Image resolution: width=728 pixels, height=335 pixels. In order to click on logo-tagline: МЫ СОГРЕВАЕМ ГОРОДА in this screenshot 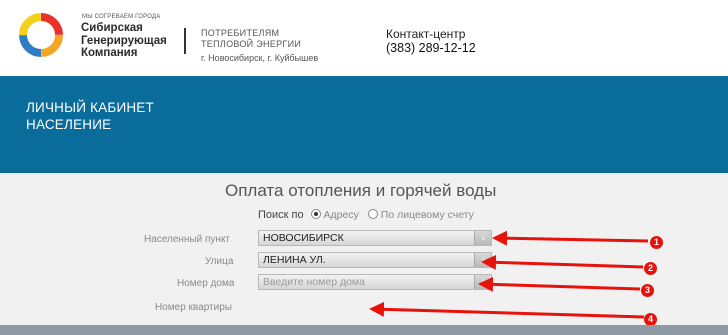, I will do `click(121, 17)`.